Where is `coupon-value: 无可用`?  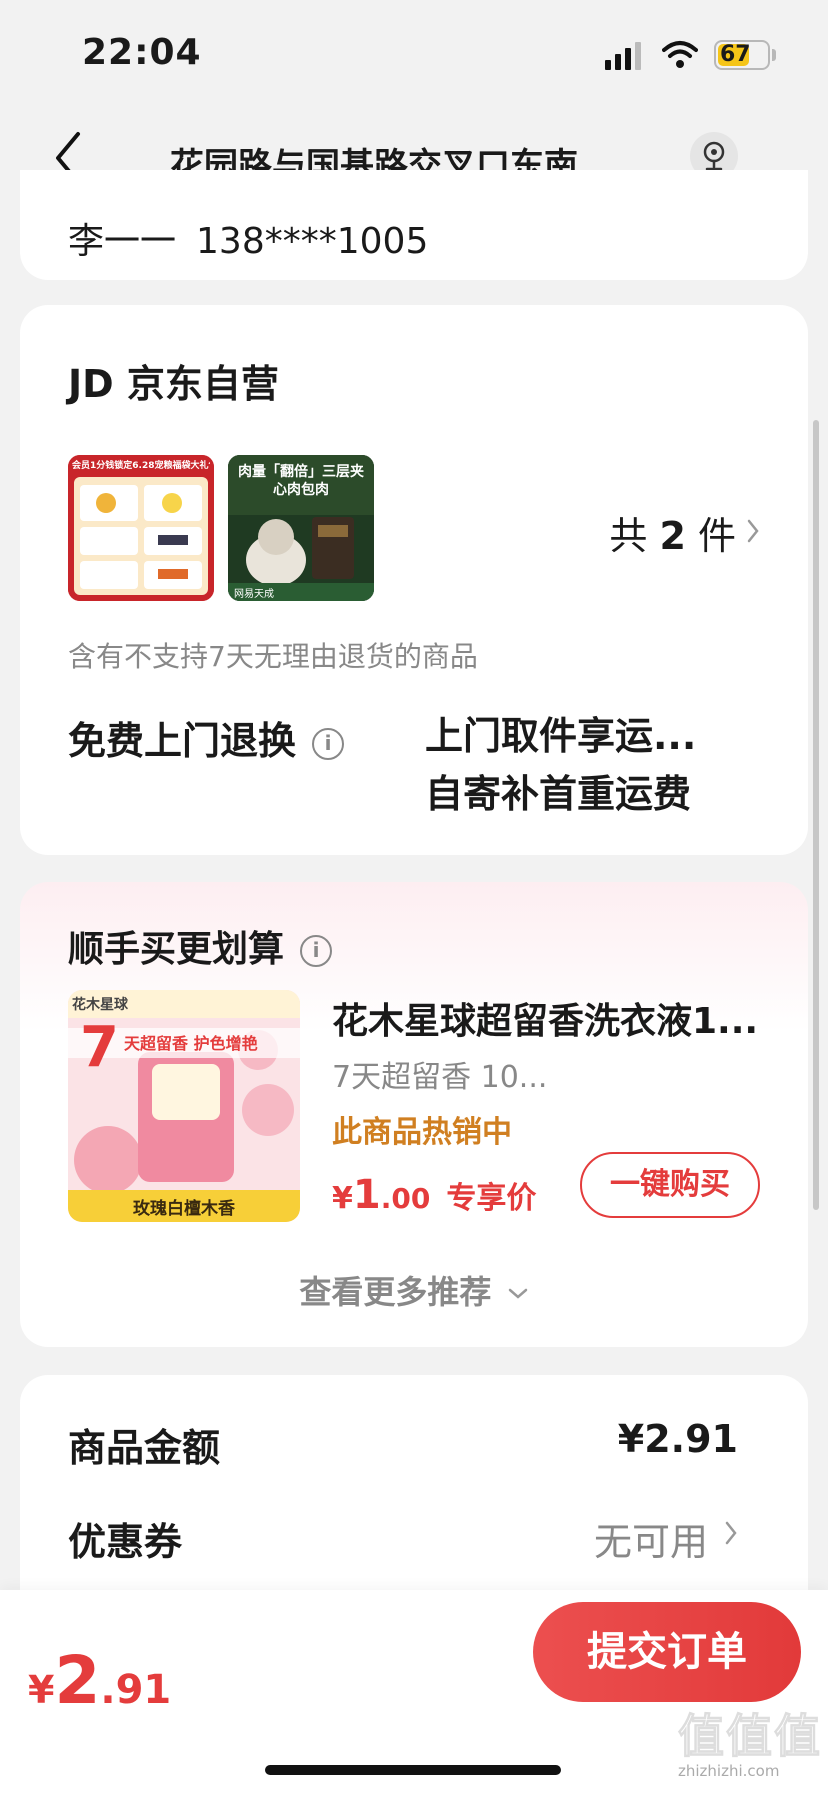 coupon-value: 无可用 is located at coordinates (650, 1542).